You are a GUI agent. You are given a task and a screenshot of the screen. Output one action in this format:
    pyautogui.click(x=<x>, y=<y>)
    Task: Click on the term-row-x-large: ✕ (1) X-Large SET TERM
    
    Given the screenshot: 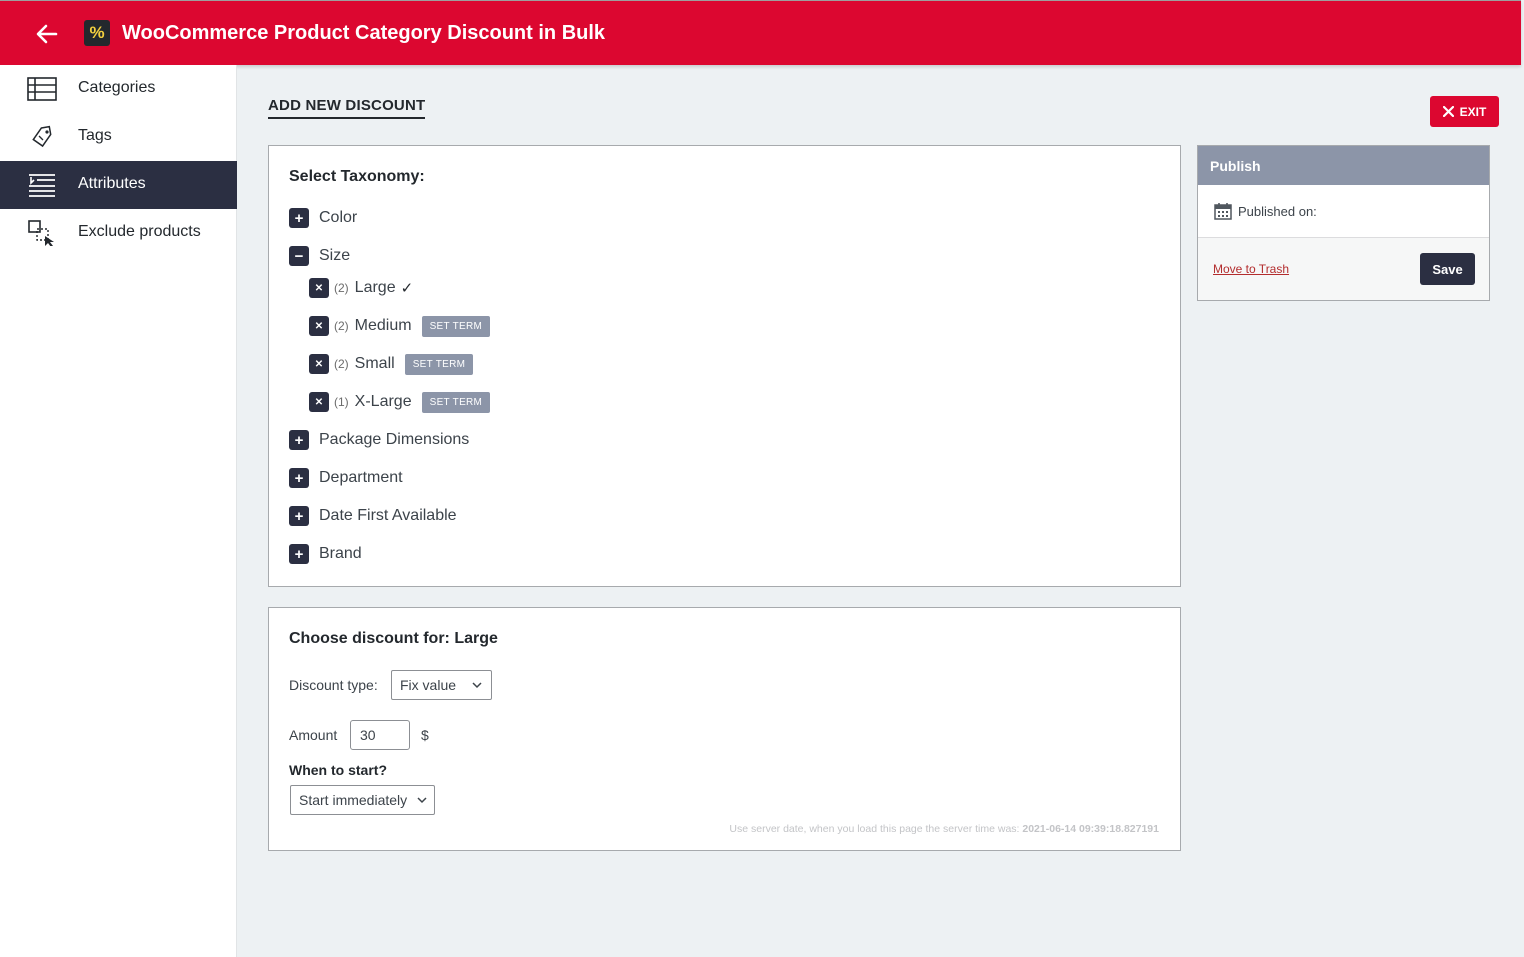 What is the action you would take?
    pyautogui.click(x=400, y=402)
    